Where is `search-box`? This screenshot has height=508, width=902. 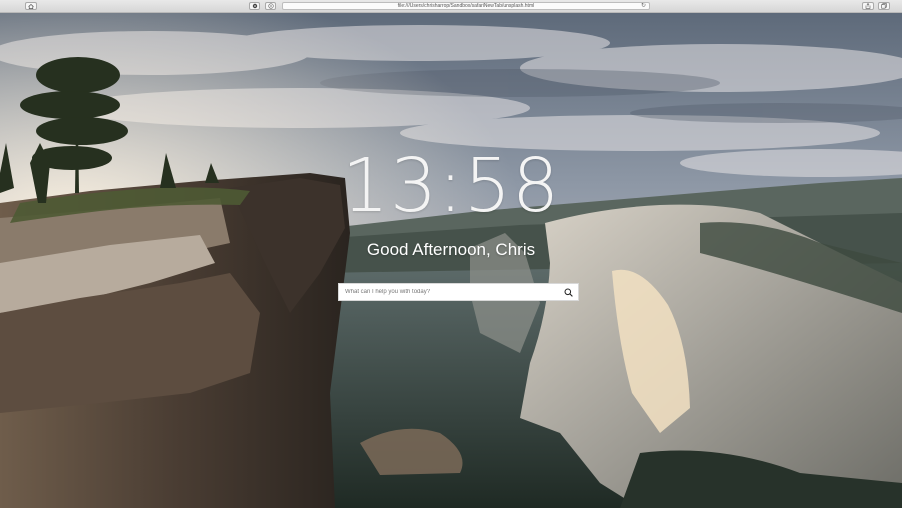
search-box is located at coordinates (458, 292).